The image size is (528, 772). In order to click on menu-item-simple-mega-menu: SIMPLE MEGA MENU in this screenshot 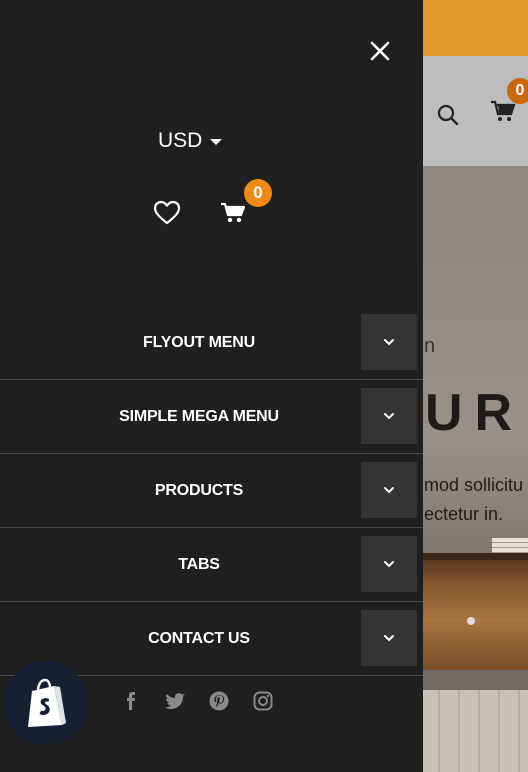, I will do `click(211, 417)`.